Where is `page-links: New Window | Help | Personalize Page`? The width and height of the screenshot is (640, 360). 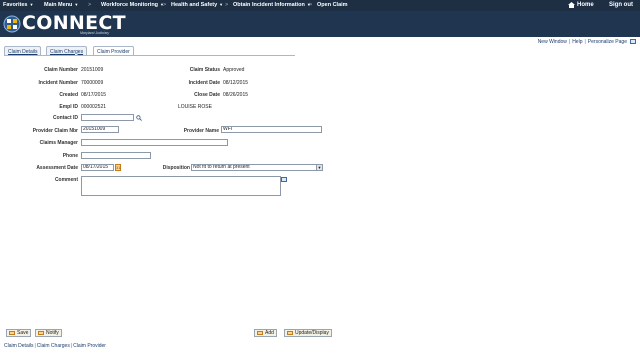
page-links: New Window | Help | Personalize Page is located at coordinates (587, 42).